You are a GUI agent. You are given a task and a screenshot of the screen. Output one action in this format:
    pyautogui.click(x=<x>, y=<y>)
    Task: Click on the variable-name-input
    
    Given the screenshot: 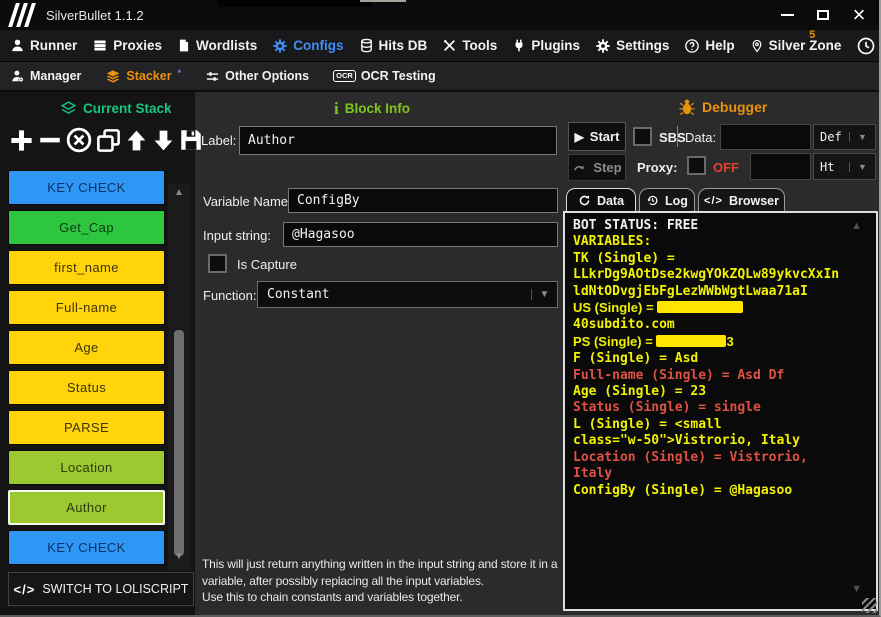 What is the action you would take?
    pyautogui.click(x=423, y=200)
    